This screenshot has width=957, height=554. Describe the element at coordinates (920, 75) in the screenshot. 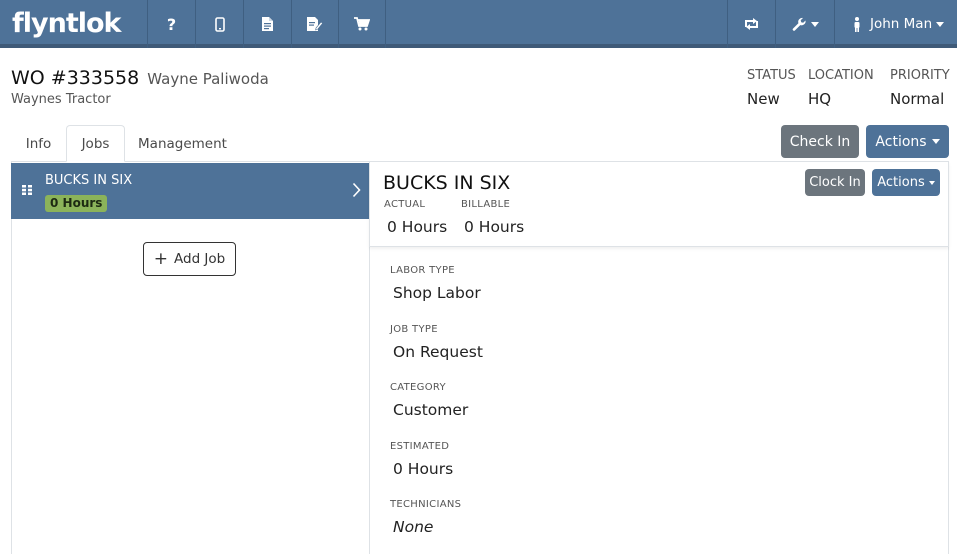

I see `priority-label: PRIORITY` at that location.